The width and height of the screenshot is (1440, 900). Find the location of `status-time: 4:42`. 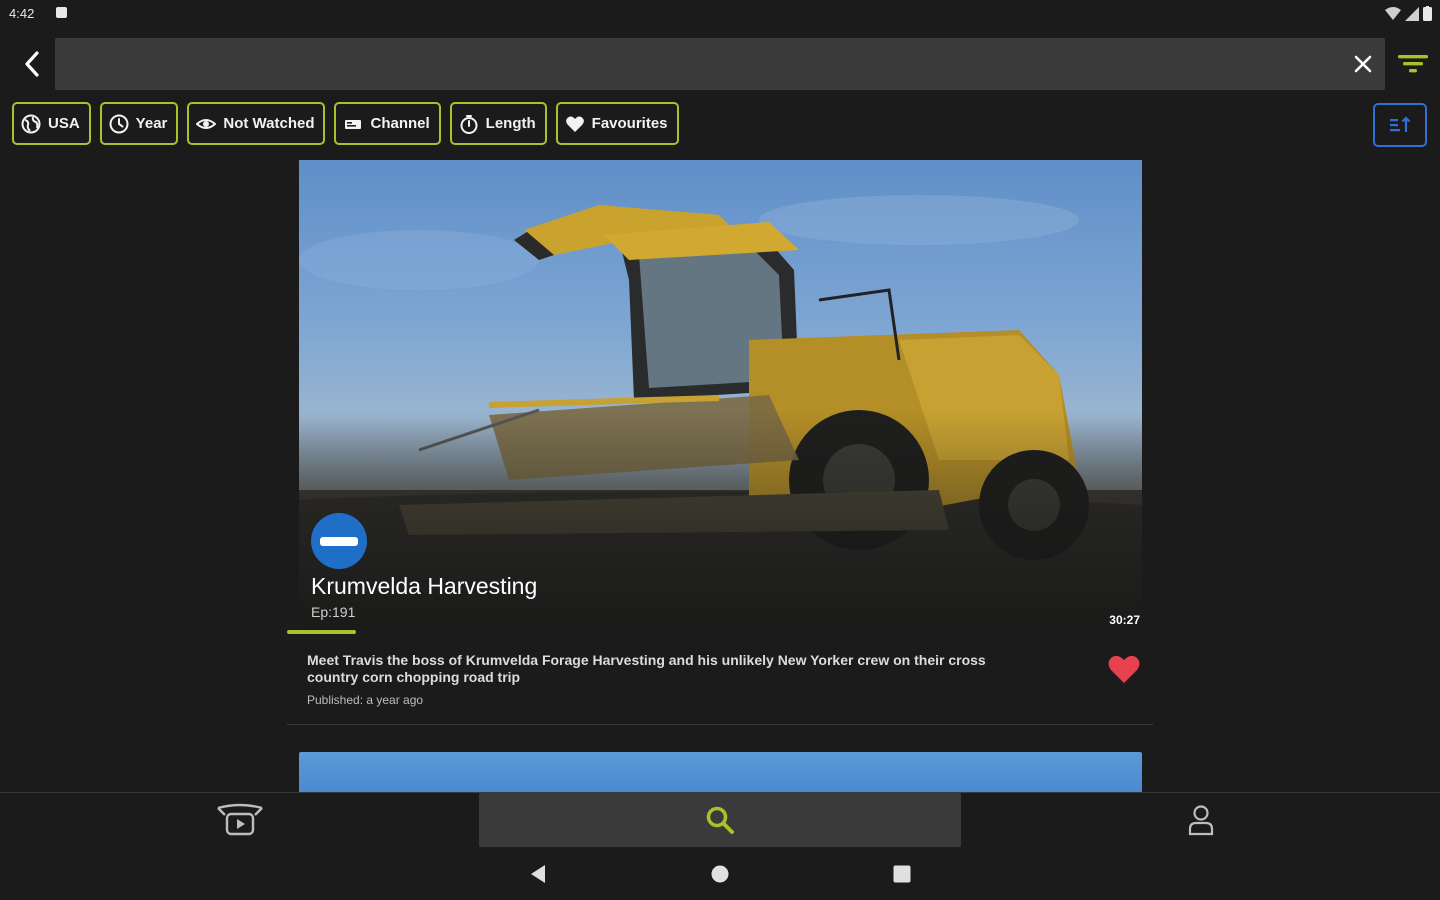

status-time: 4:42 is located at coordinates (22, 13).